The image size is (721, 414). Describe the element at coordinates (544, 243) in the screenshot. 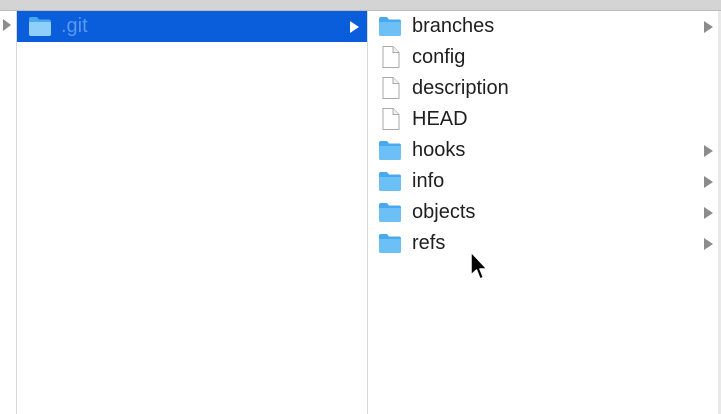

I see `list-item-refs: refs` at that location.